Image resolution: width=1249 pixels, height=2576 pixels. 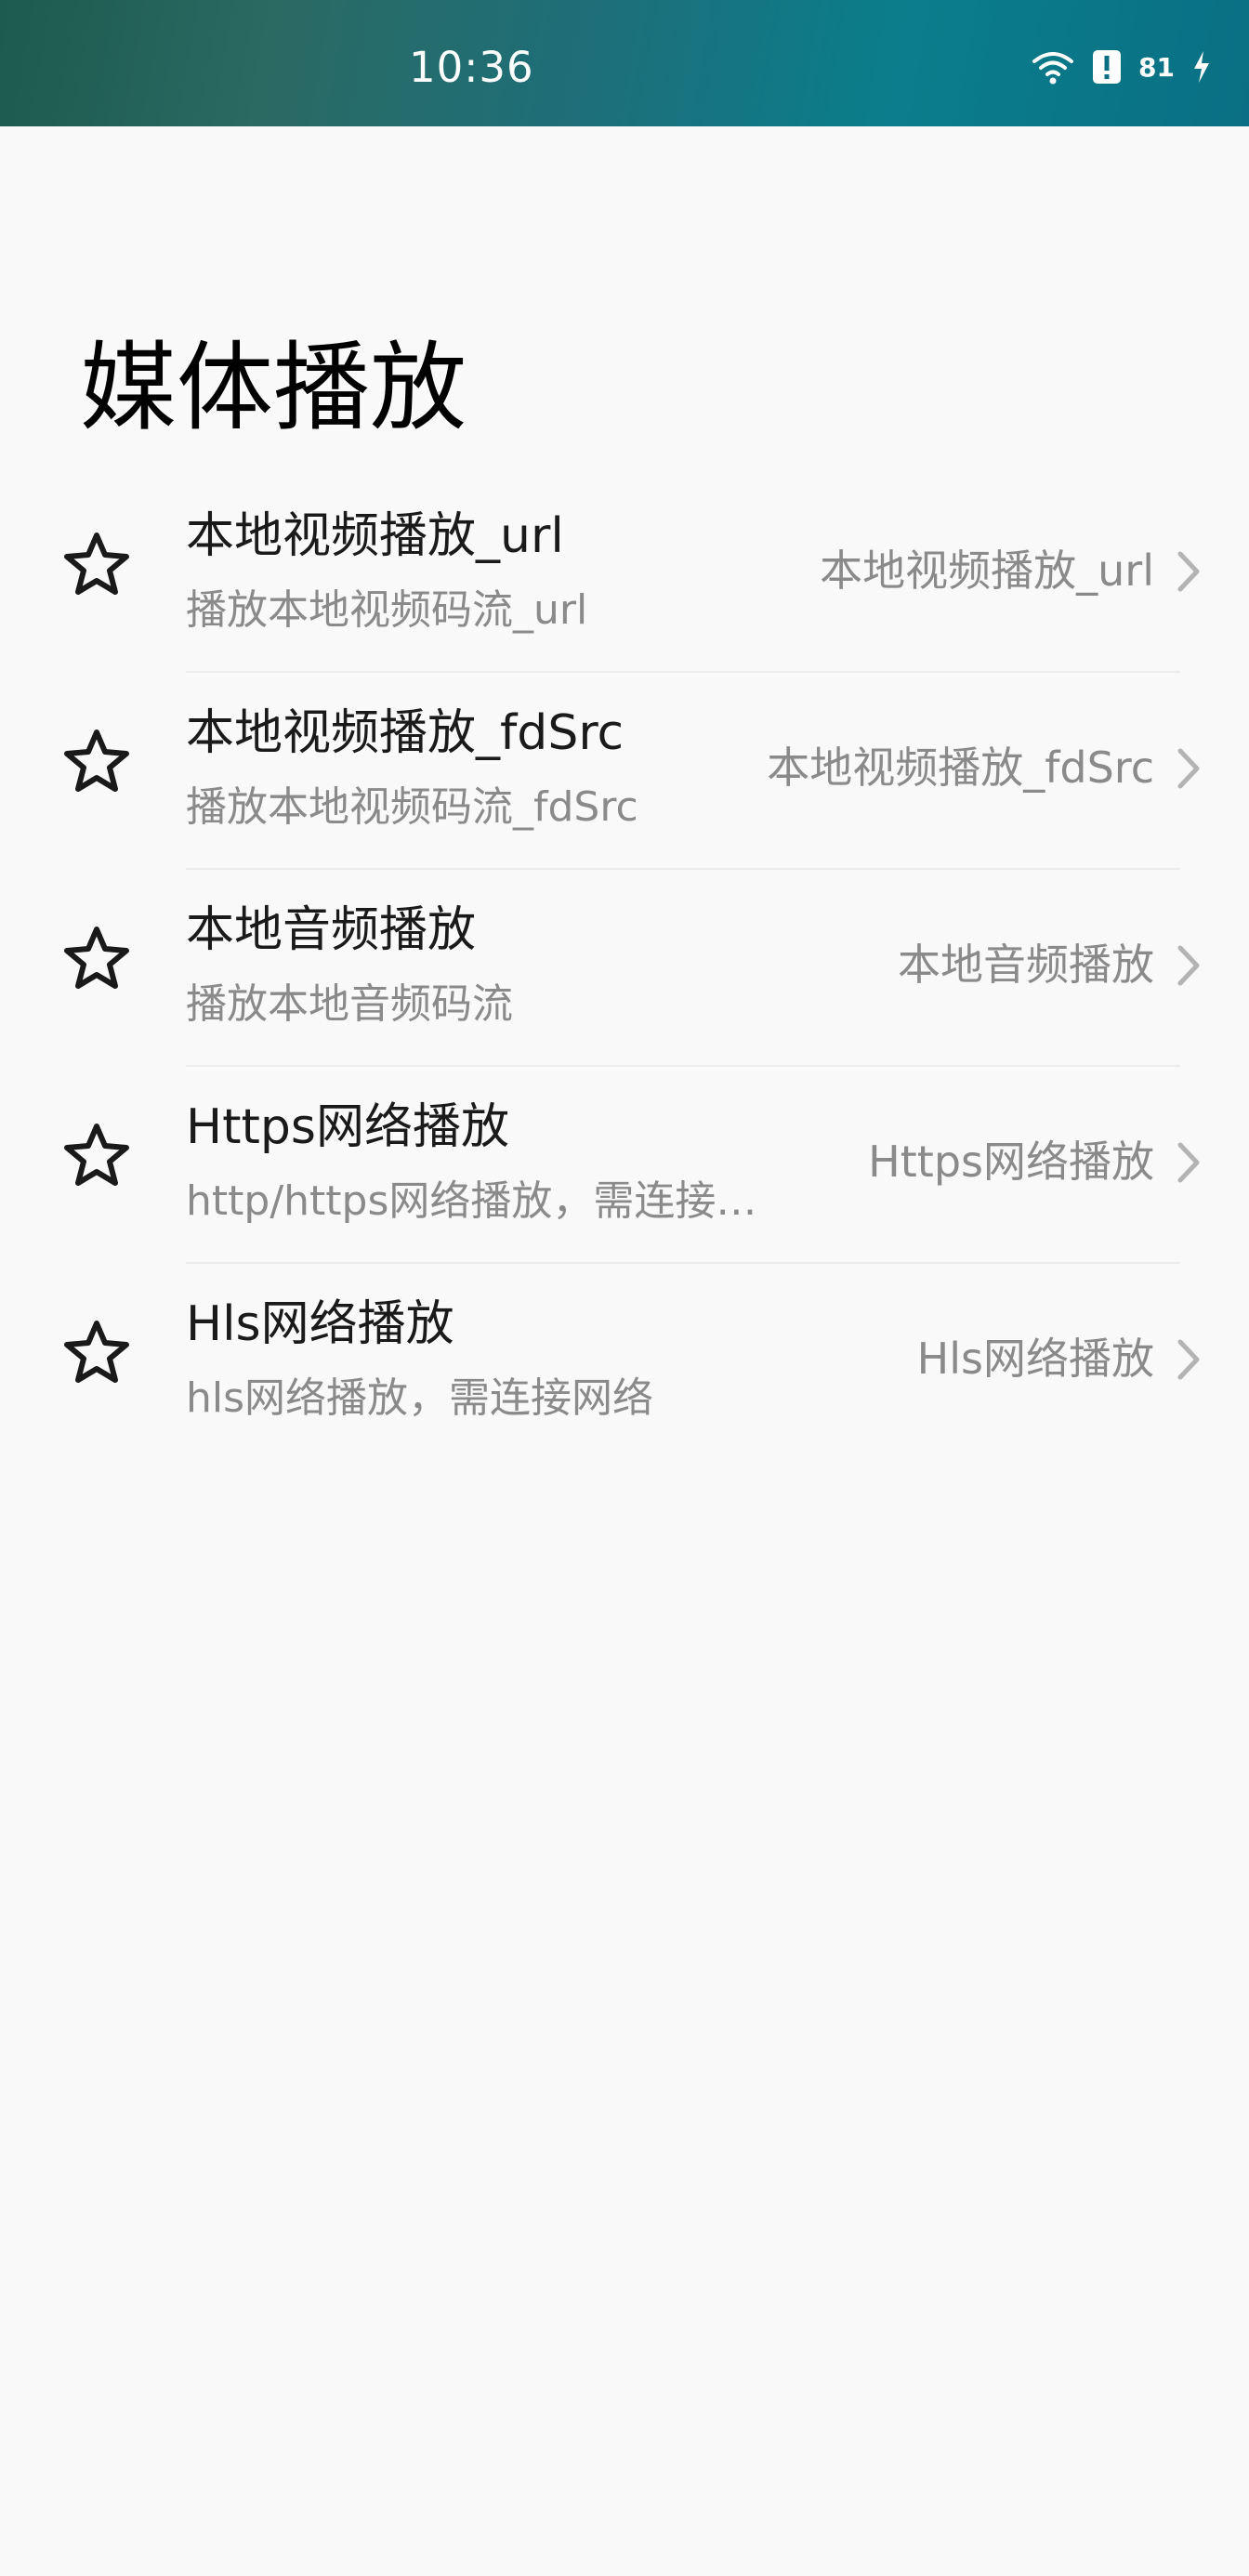 I want to click on status-icons: 81, so click(x=1121, y=66).